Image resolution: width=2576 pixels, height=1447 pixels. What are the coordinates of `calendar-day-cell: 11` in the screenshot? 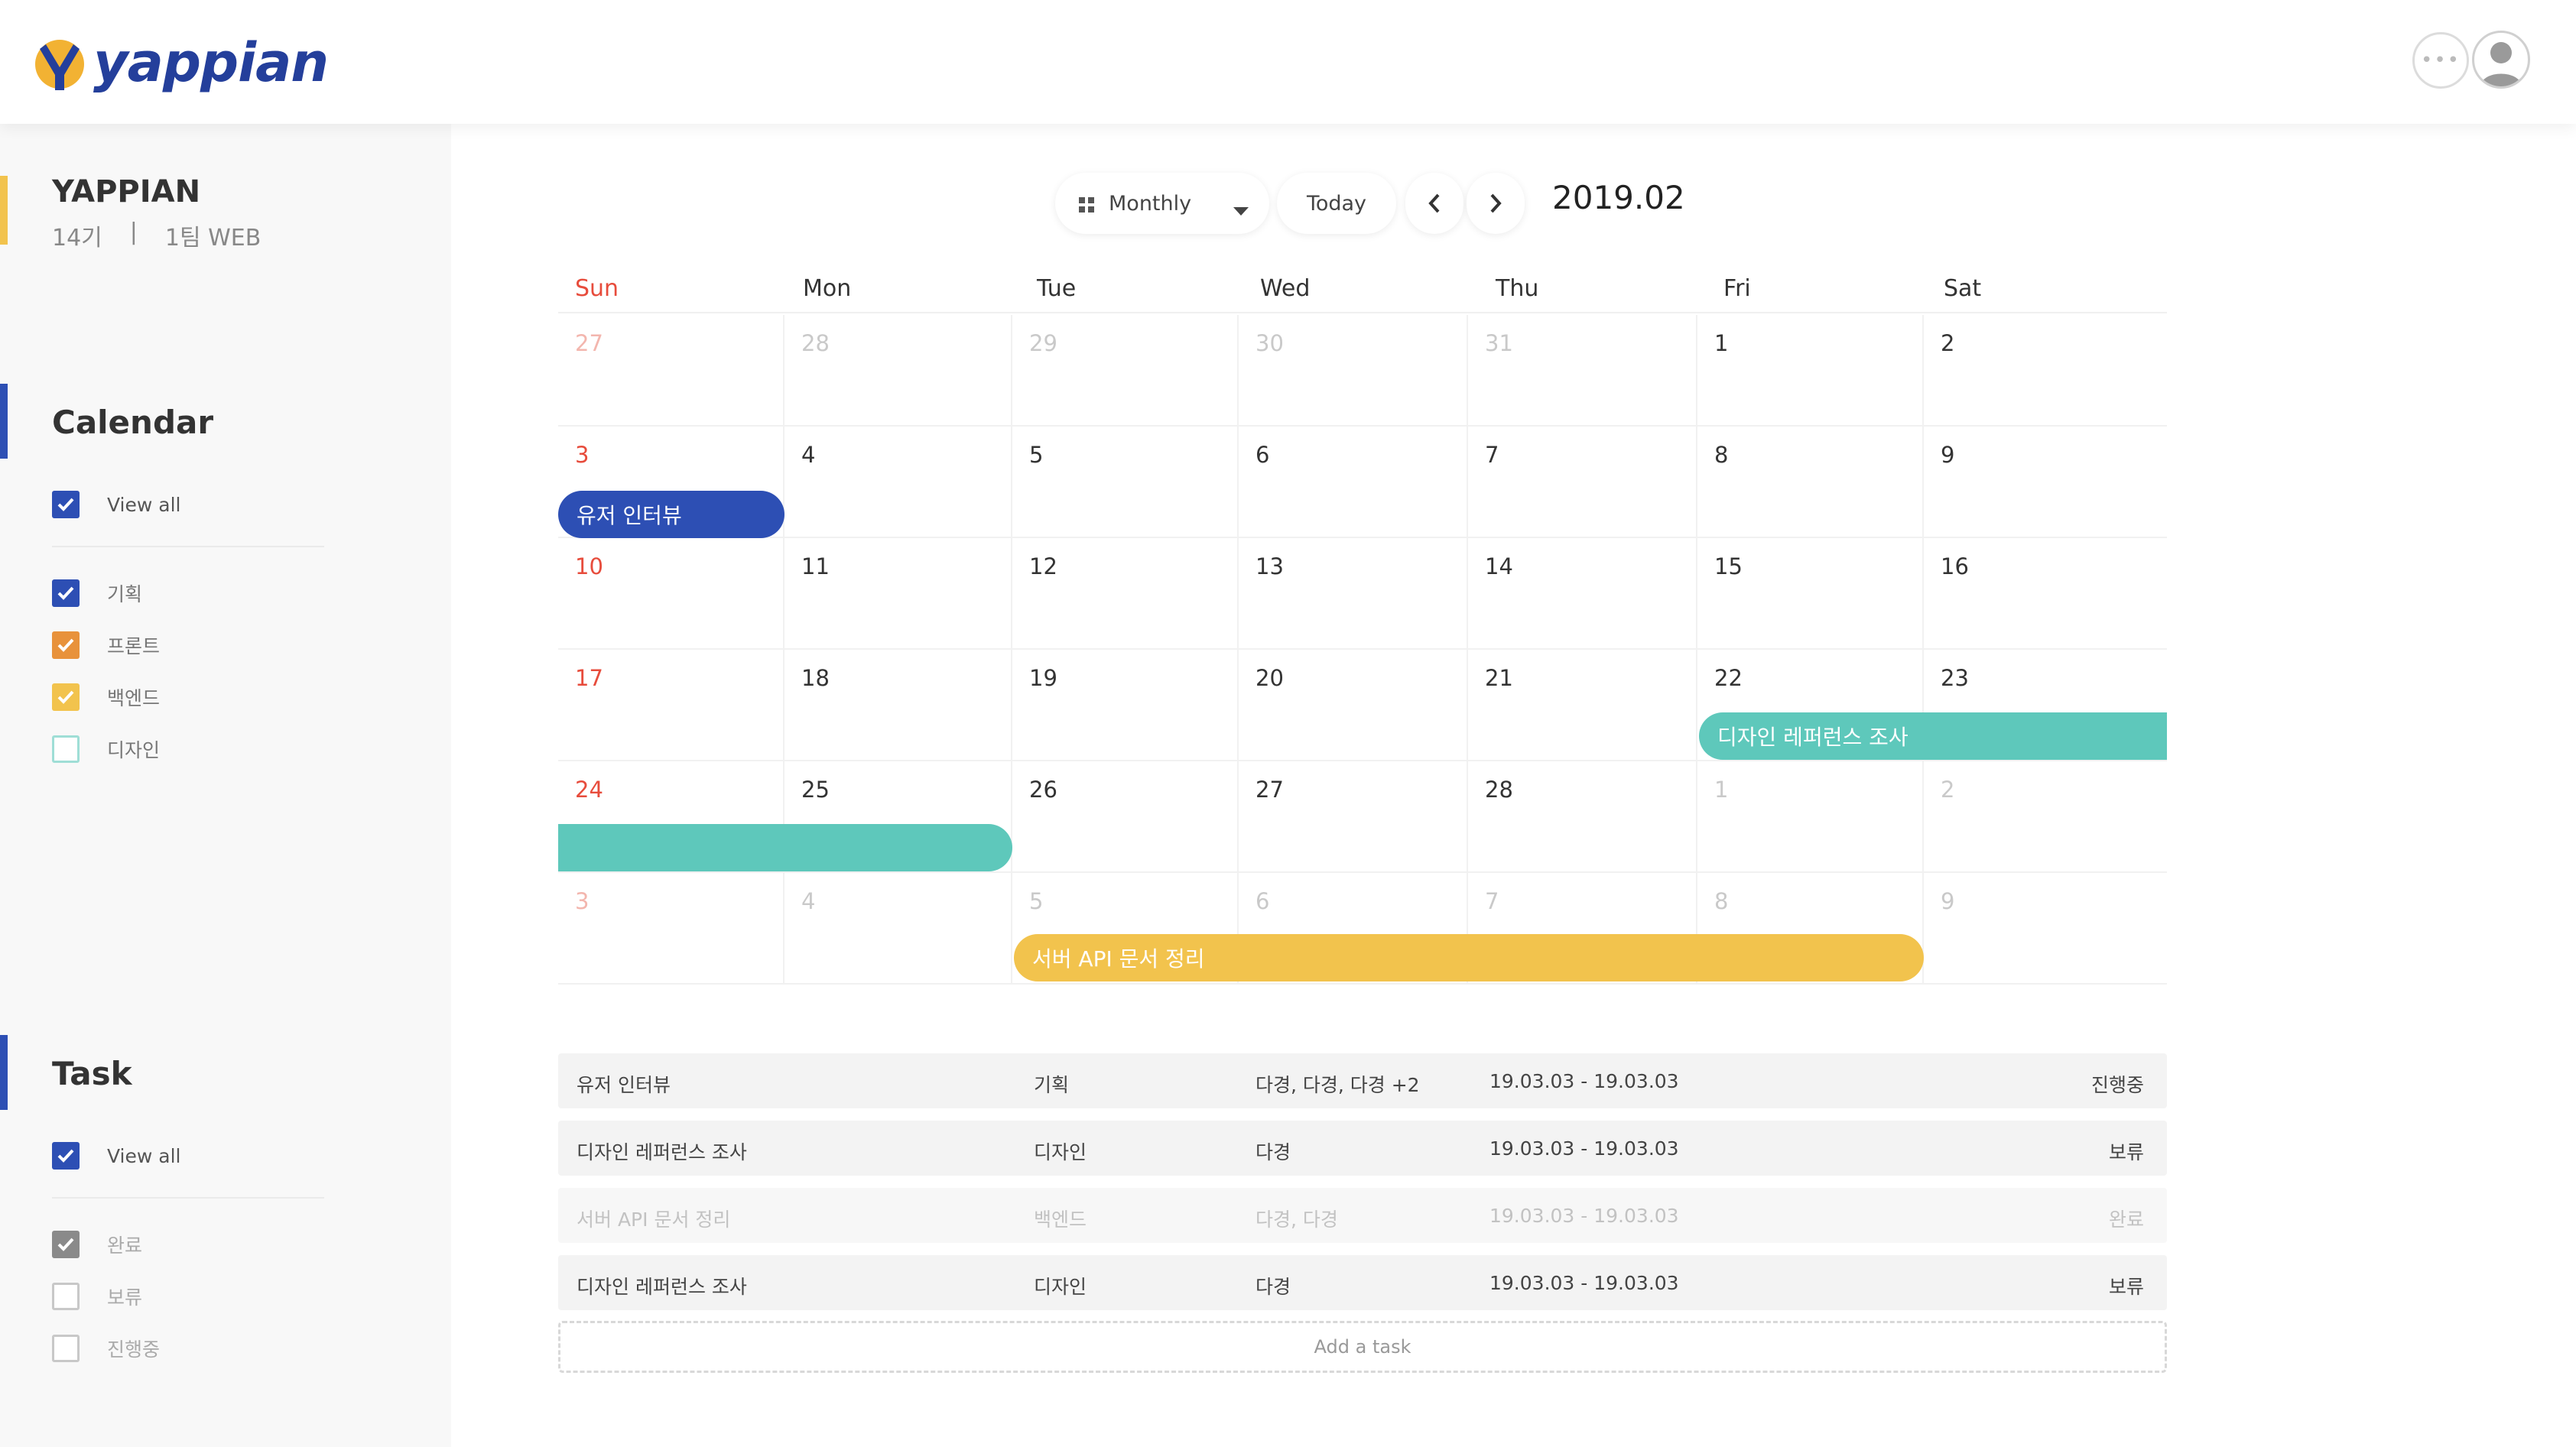 It's located at (898, 594).